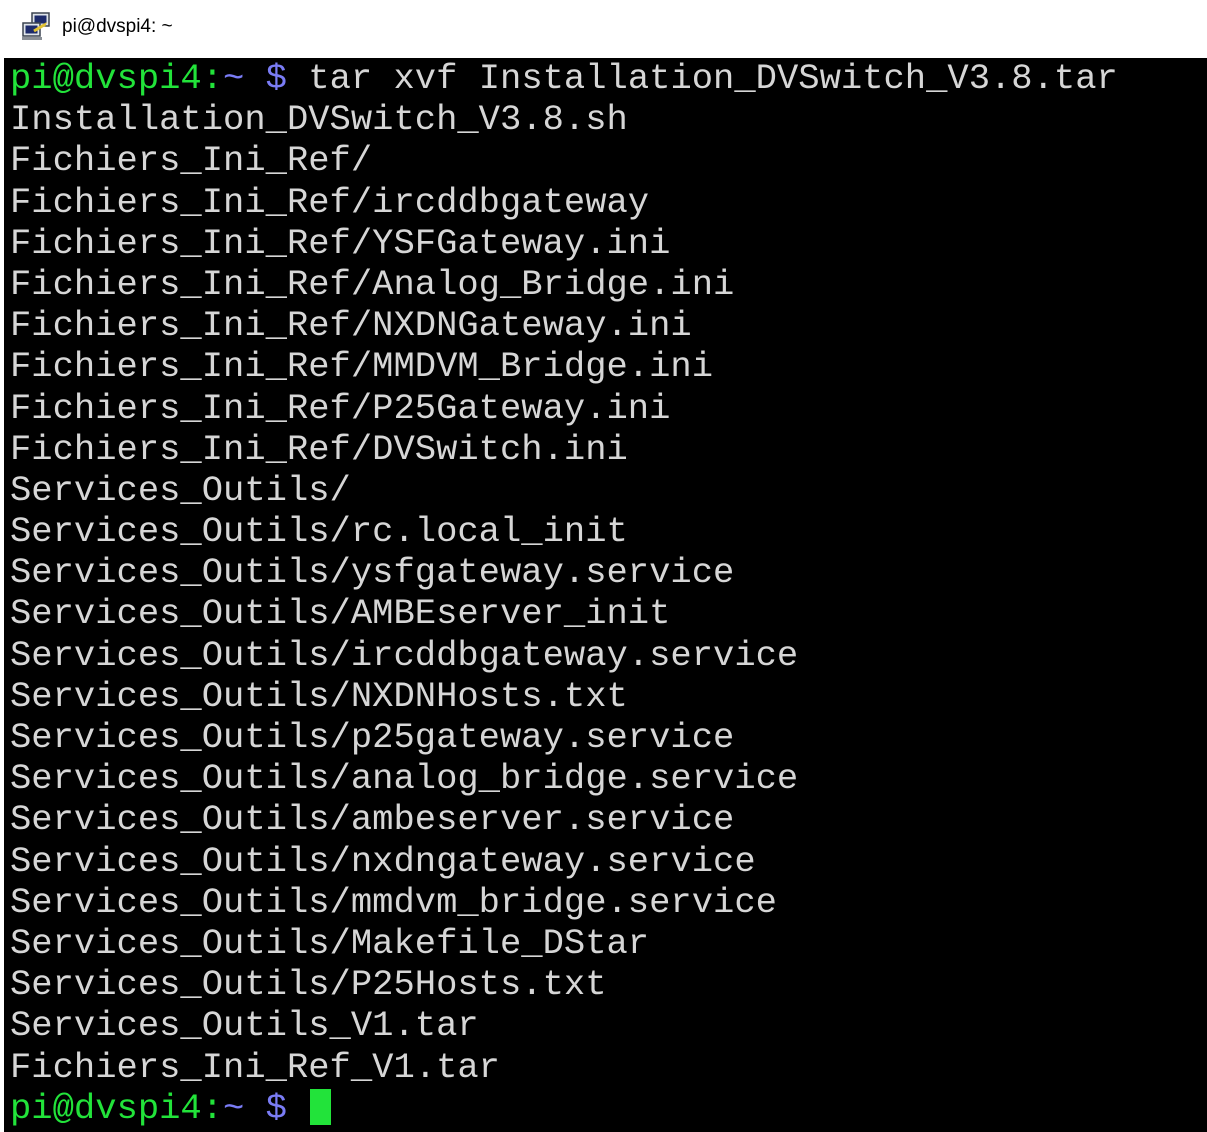 This screenshot has height=1132, width=1207. Describe the element at coordinates (319, 696) in the screenshot. I see `output-line: Services_Outils/NXDNHosts.txt` at that location.